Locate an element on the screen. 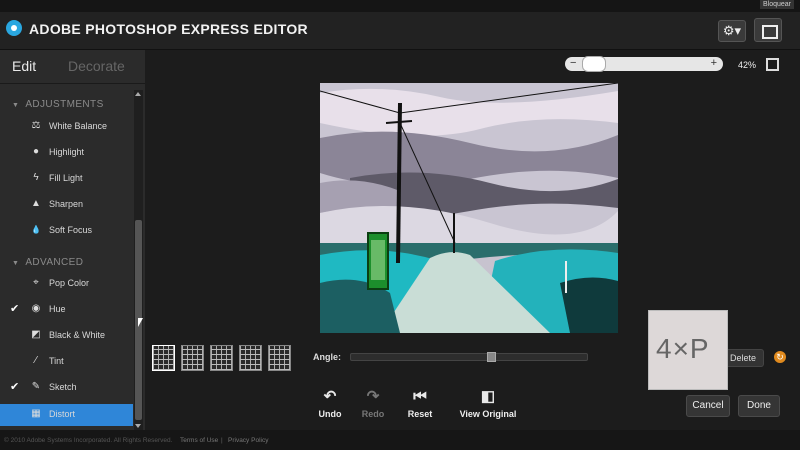 This screenshot has width=800, height=450. palette-icon: ◉ is located at coordinates (36, 308).